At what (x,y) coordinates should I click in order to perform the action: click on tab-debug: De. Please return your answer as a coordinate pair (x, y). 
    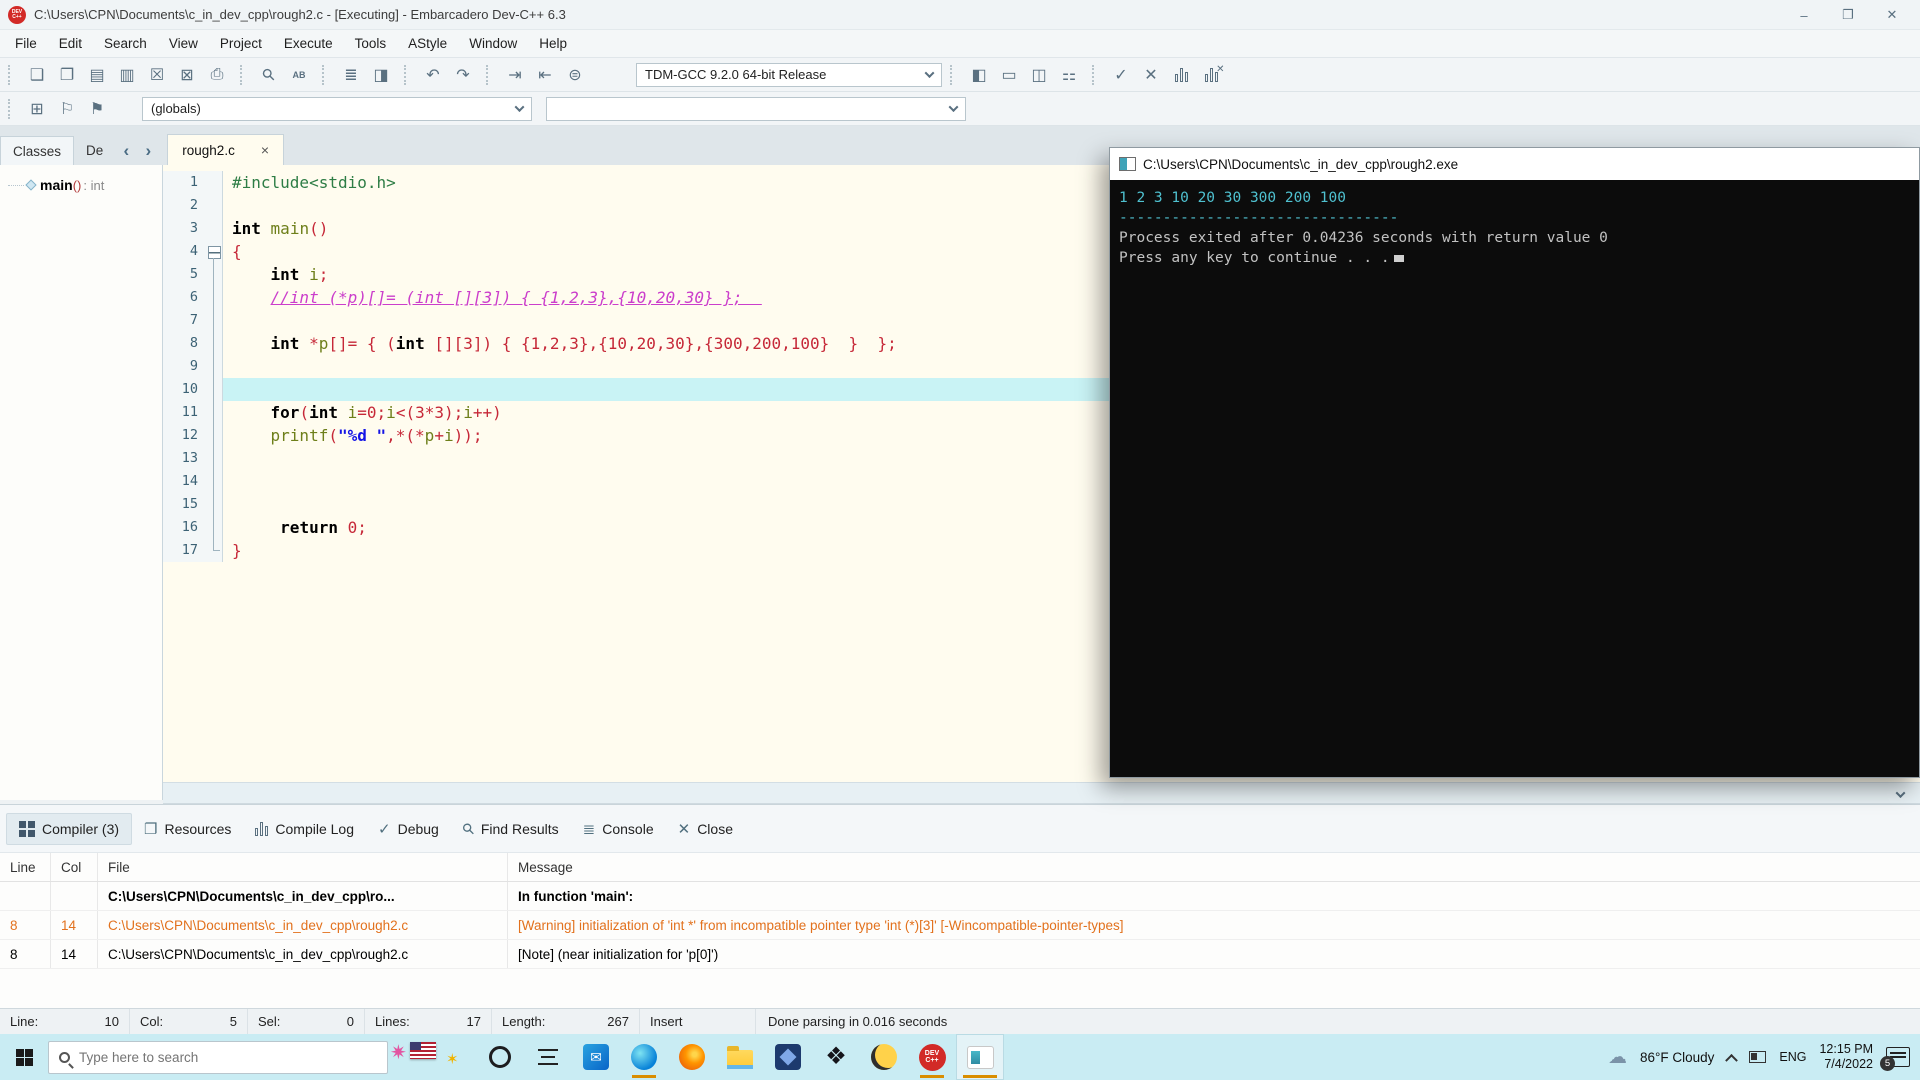
    Looking at the image, I should click on (95, 150).